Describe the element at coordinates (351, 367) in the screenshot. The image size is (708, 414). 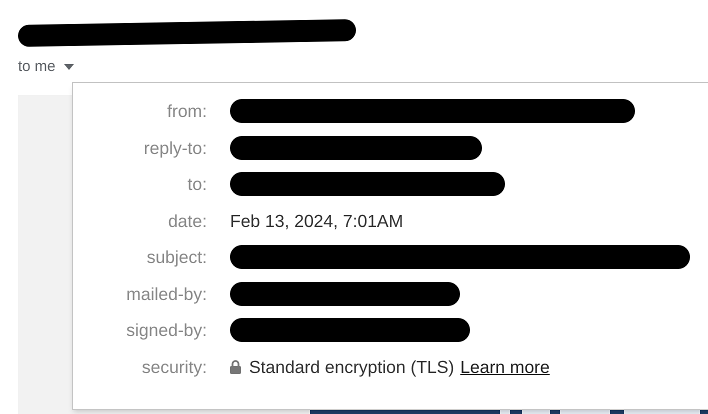
I see `security-text: Standard encryption (TLS)` at that location.